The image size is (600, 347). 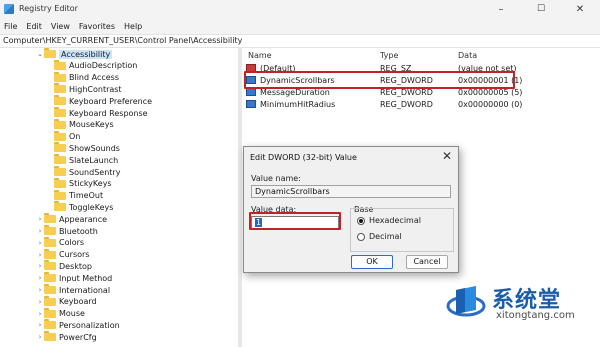 What do you see at coordinates (501, 9) in the screenshot?
I see `minimize-button: –` at bounding box center [501, 9].